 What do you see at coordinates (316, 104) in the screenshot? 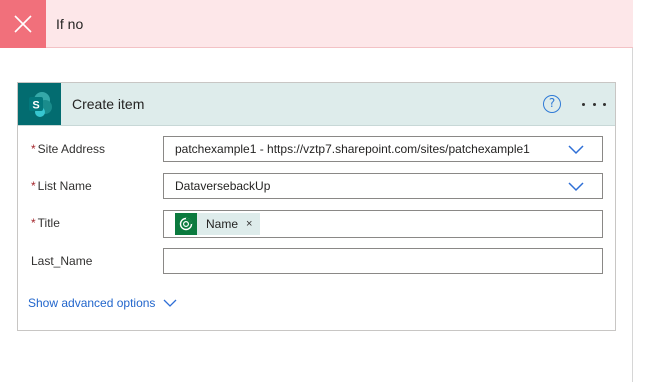
I see `card-header: S Create item ?` at bounding box center [316, 104].